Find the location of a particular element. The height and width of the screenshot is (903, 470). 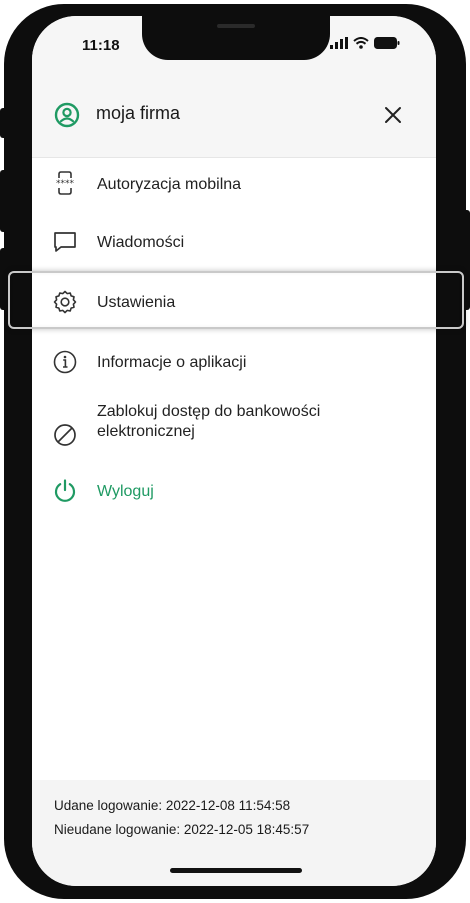

battery-icon is located at coordinates (387, 43).